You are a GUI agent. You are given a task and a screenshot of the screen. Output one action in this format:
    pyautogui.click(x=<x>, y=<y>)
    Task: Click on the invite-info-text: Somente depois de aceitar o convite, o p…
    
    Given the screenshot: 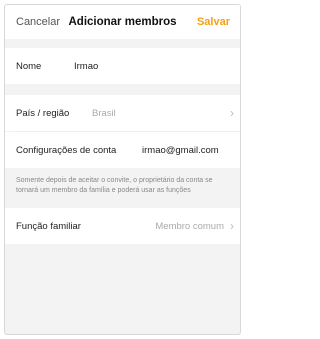 What is the action you would take?
    pyautogui.click(x=114, y=185)
    